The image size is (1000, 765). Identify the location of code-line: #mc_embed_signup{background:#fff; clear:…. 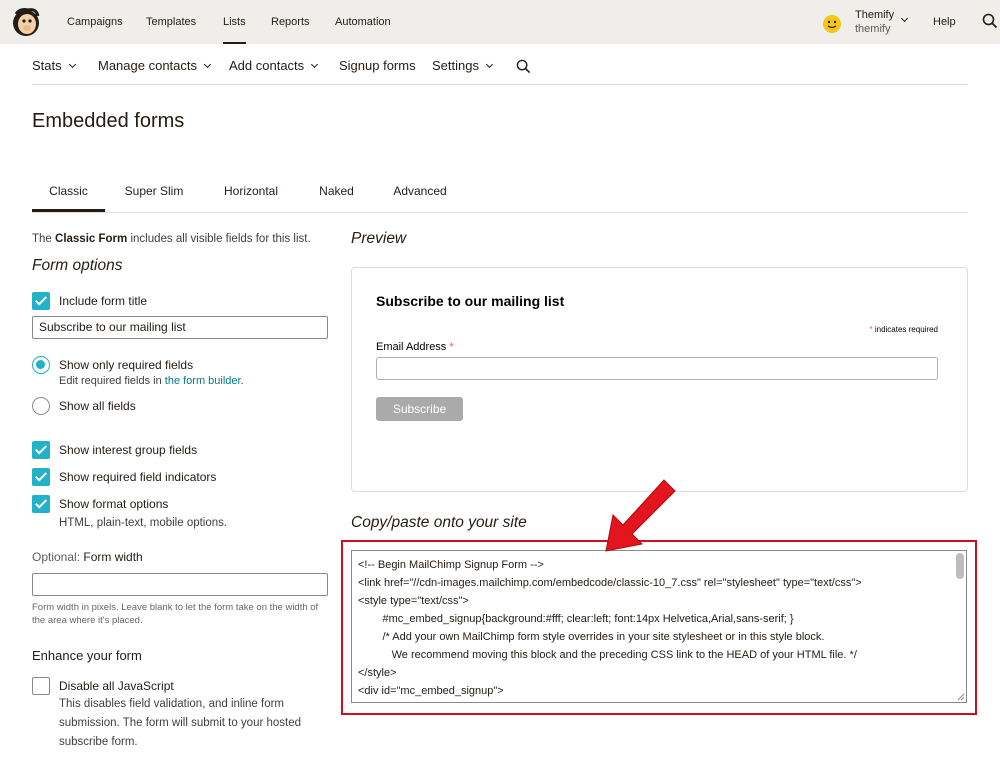
(576, 619).